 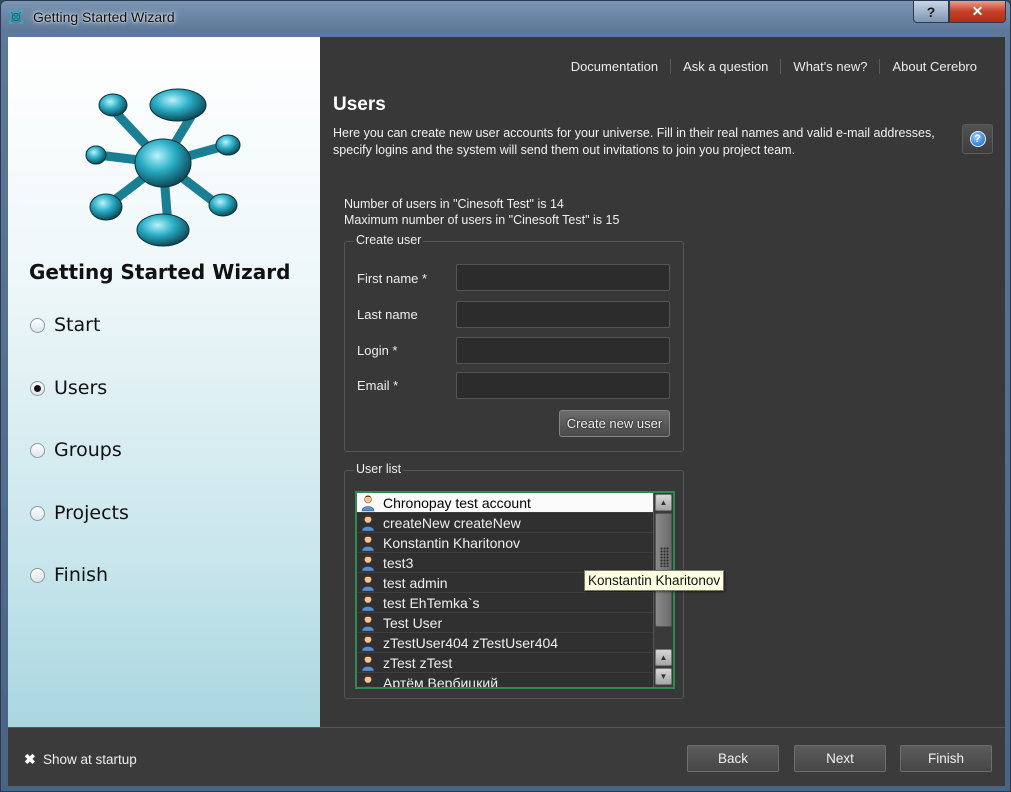 I want to click on close-window-button: ✕, so click(x=977, y=12).